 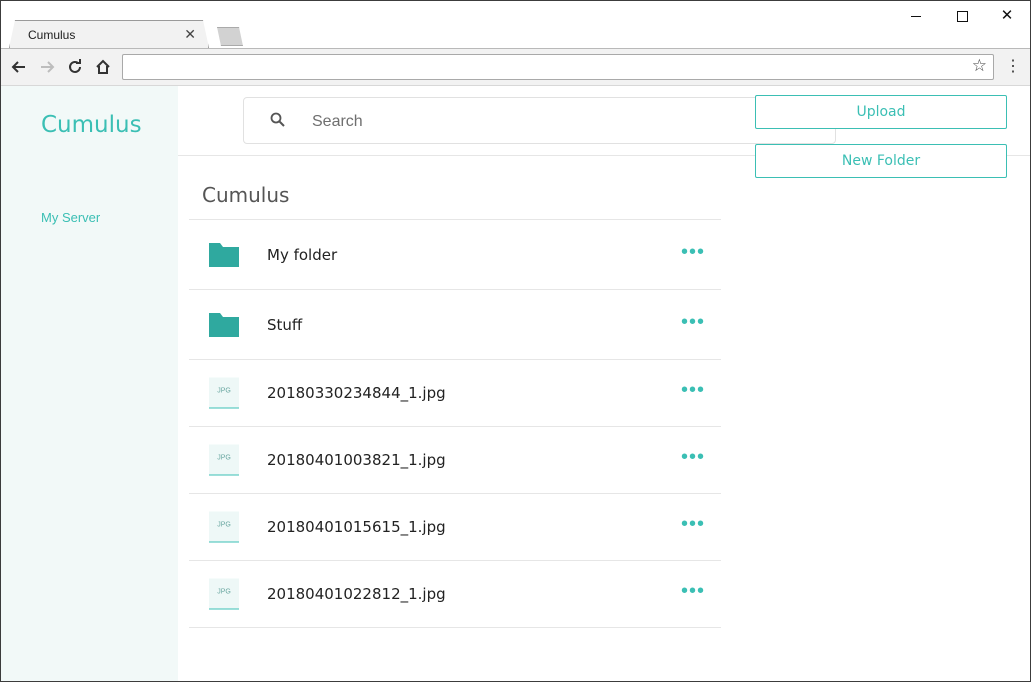 I want to click on sidebar: Cumulus My Server, so click(x=89, y=383).